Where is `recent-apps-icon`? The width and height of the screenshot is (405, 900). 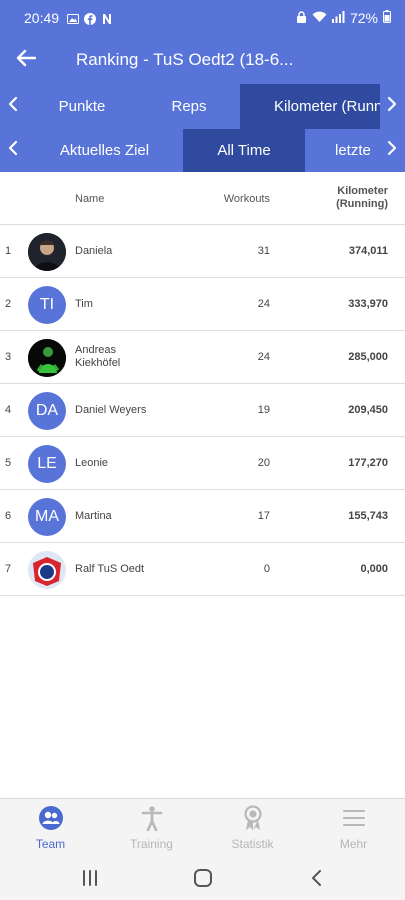 recent-apps-icon is located at coordinates (90, 883).